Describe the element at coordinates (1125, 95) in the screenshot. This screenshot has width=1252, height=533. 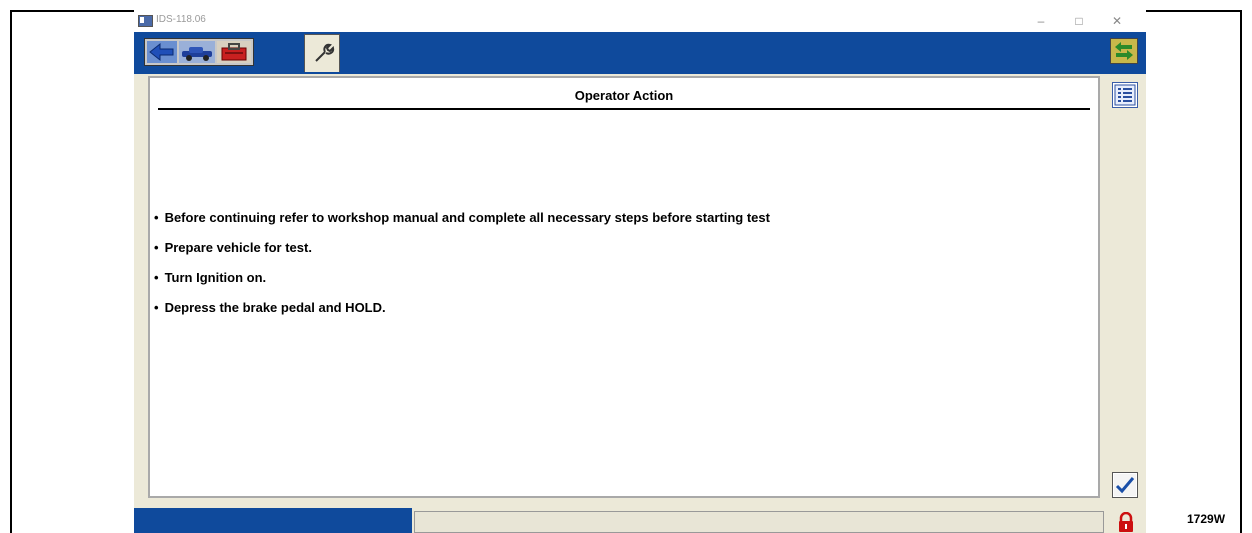
I see `list-icon` at that location.